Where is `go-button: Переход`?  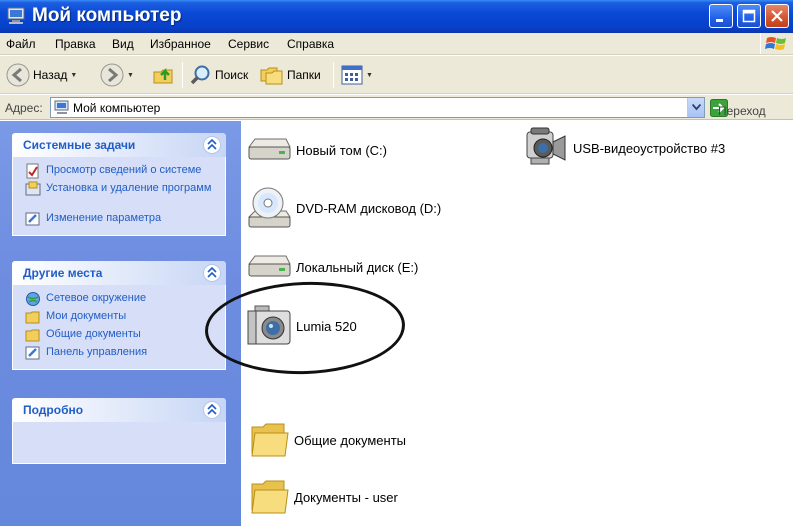
go-button: Переход is located at coordinates (738, 108).